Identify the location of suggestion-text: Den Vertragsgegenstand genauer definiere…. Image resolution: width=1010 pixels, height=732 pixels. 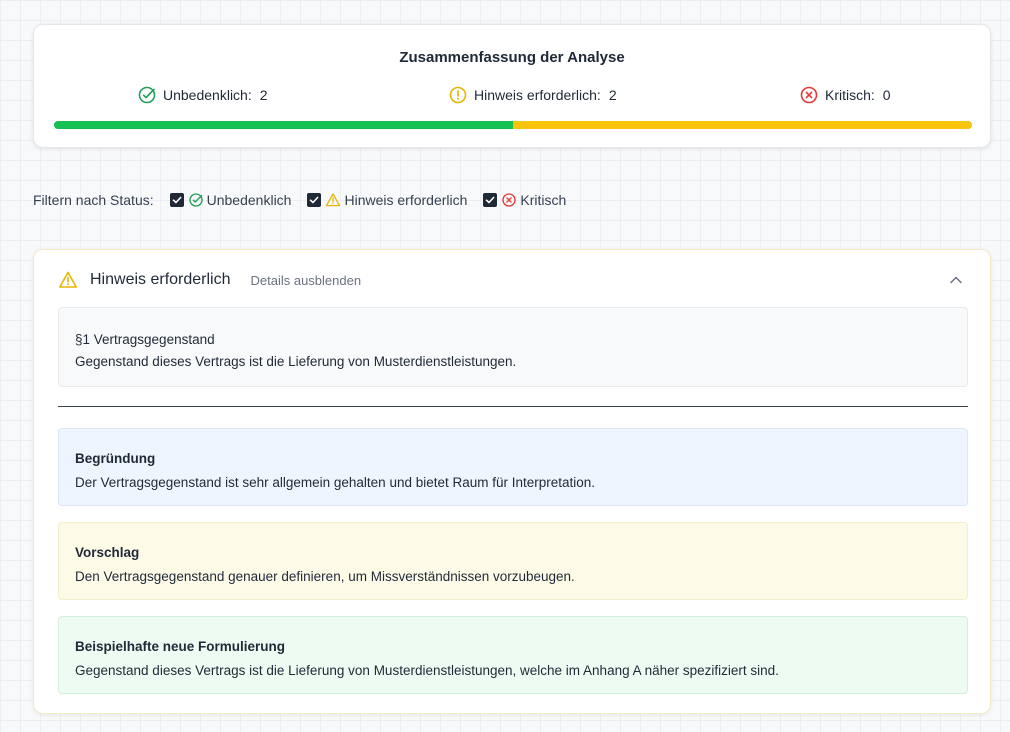
(325, 576).